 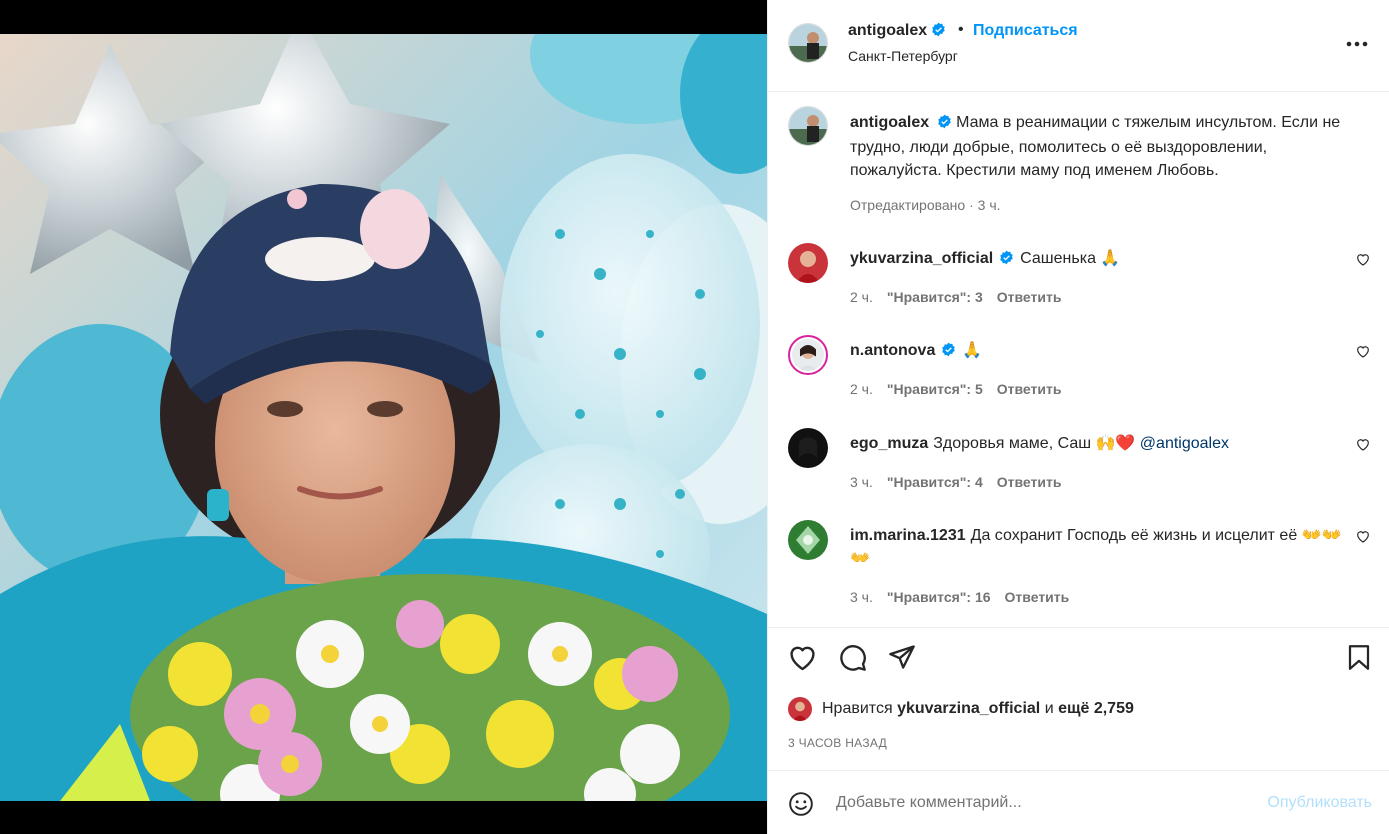 What do you see at coordinates (1078, 657) in the screenshot?
I see `post-actions-bar` at bounding box center [1078, 657].